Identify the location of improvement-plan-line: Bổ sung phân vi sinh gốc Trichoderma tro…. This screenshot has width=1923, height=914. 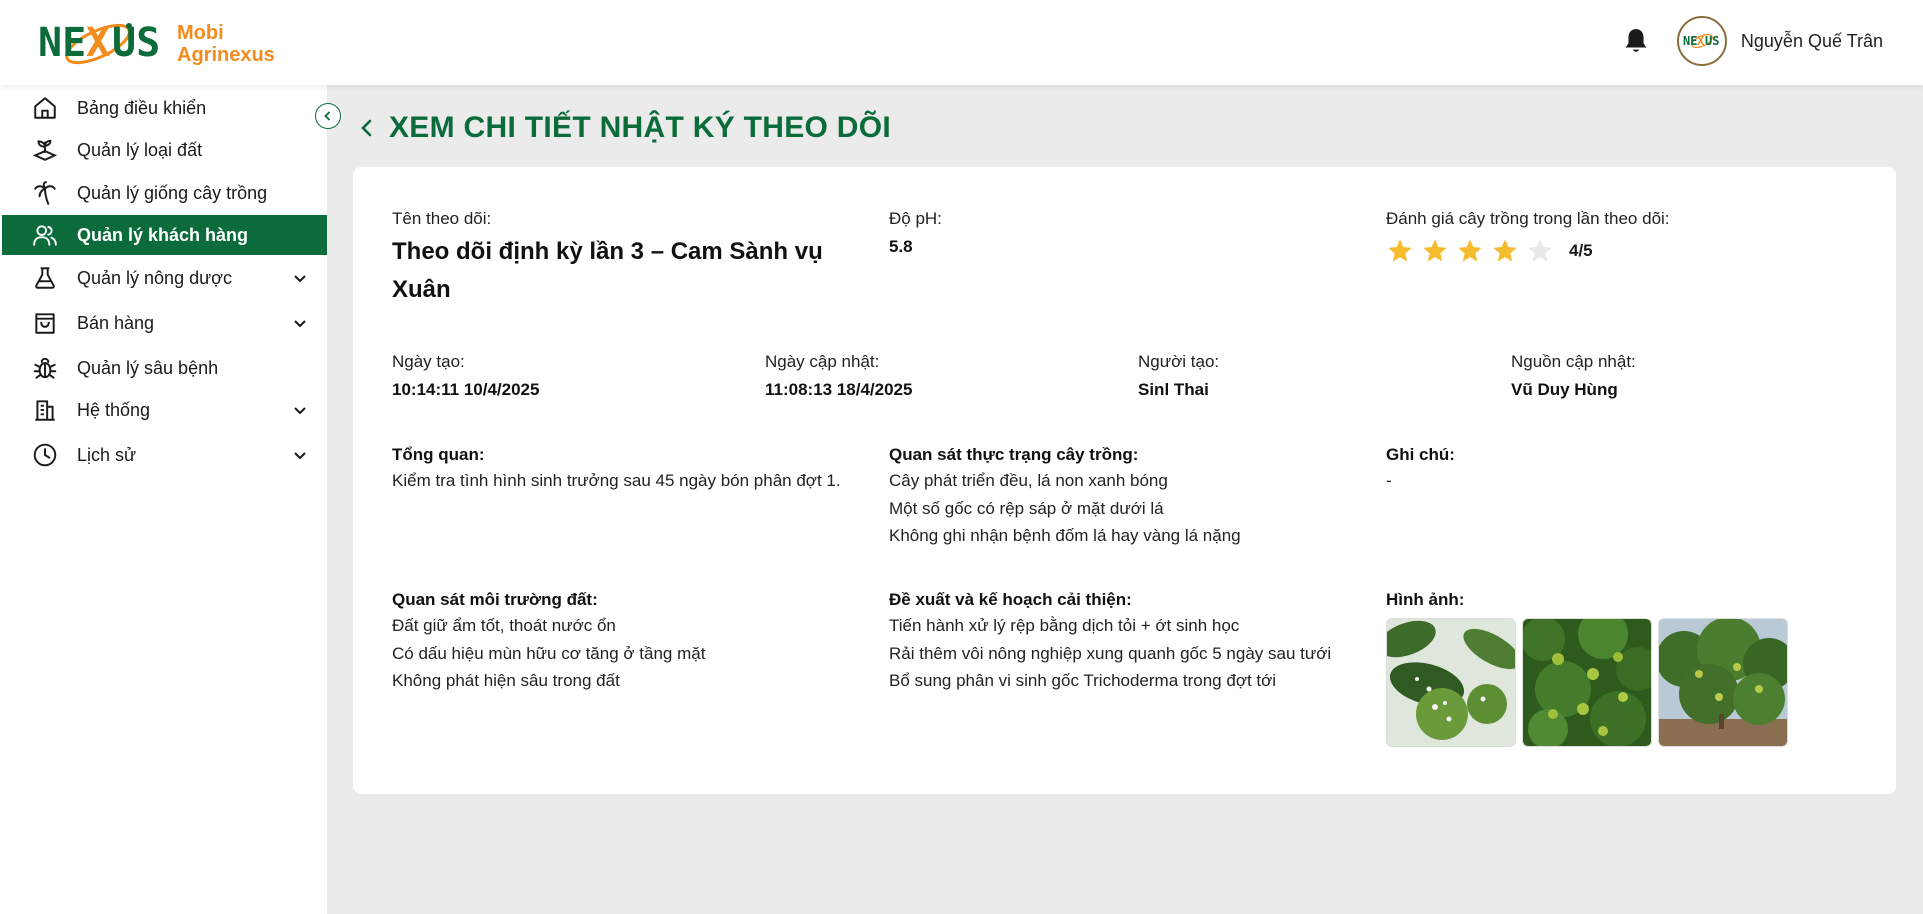
(1083, 680).